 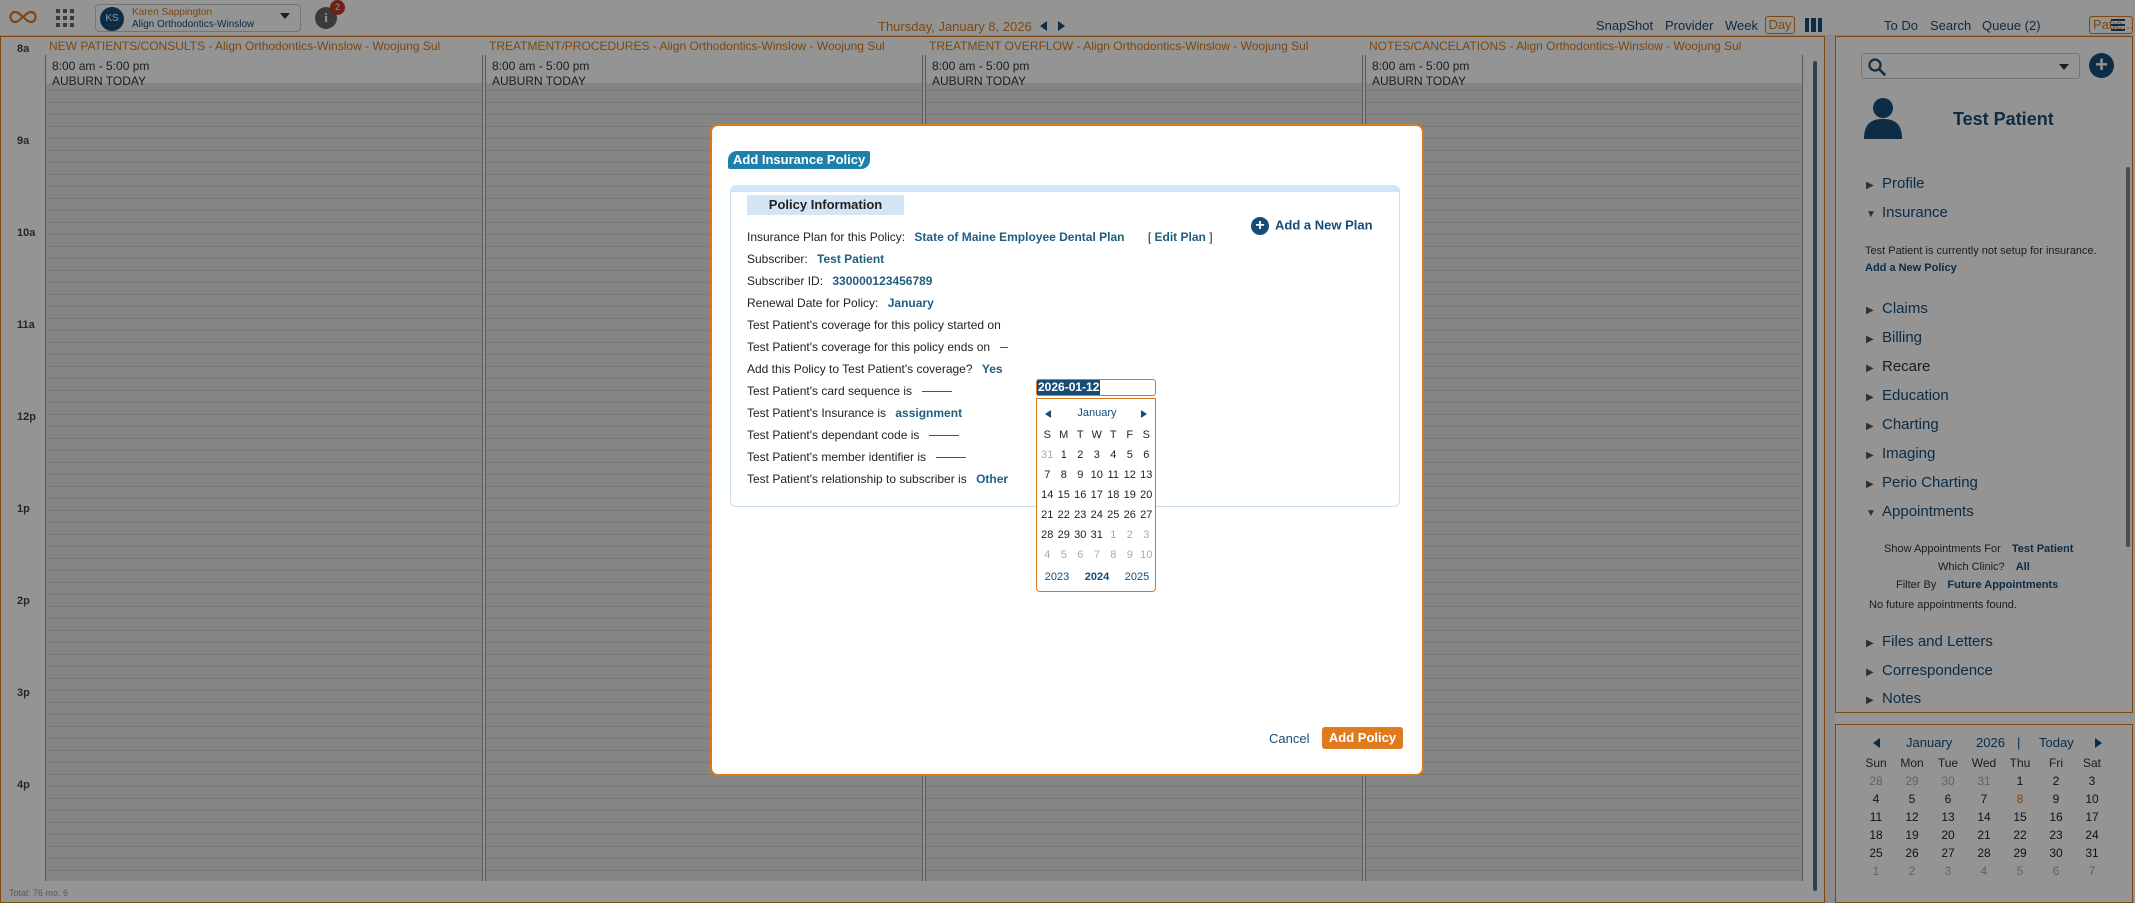 I want to click on card-sequence-field, so click(x=937, y=392).